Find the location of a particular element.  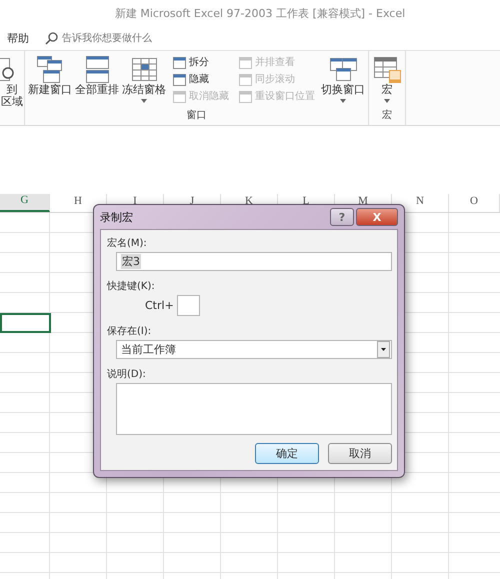

ribbon-button: 切换窗口 is located at coordinates (343, 81).